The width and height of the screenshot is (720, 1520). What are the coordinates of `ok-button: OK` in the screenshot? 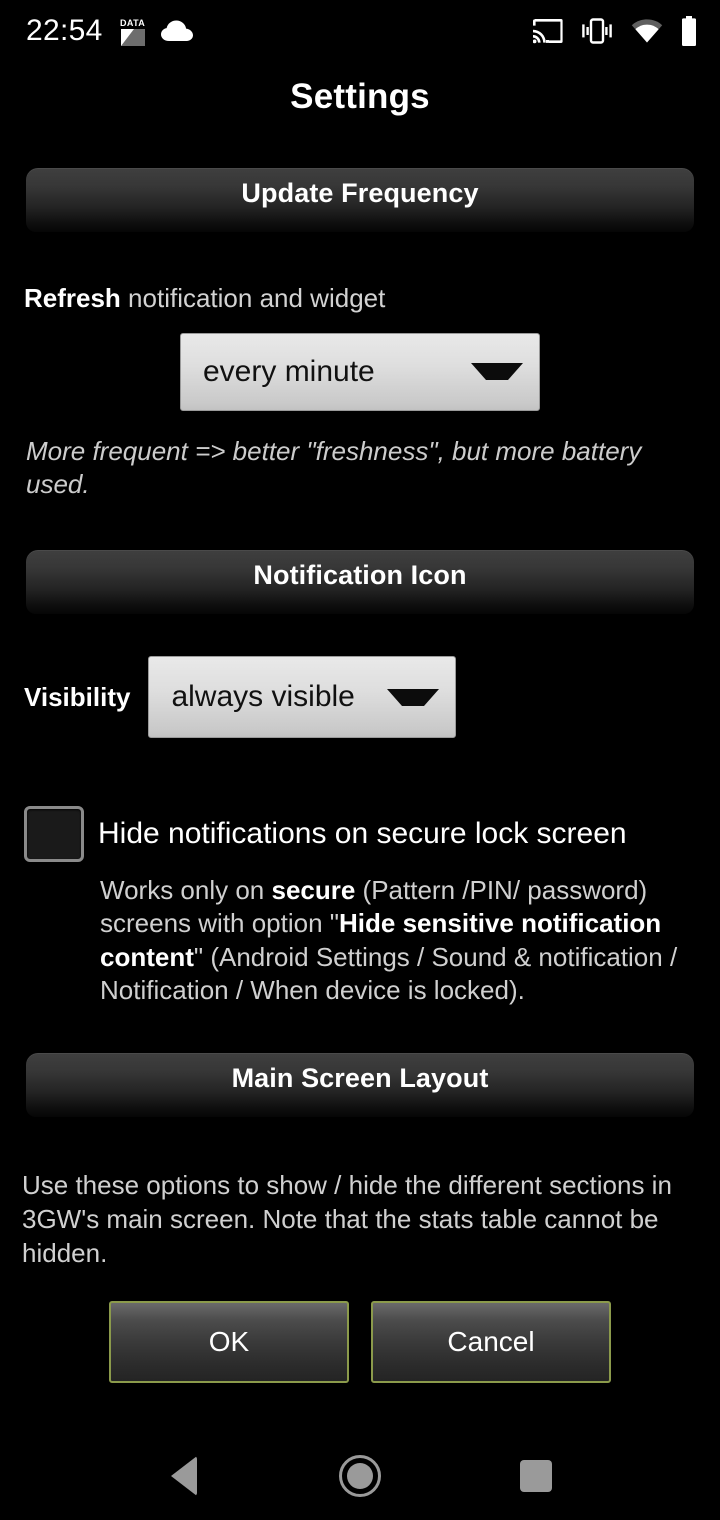 It's located at (229, 1341).